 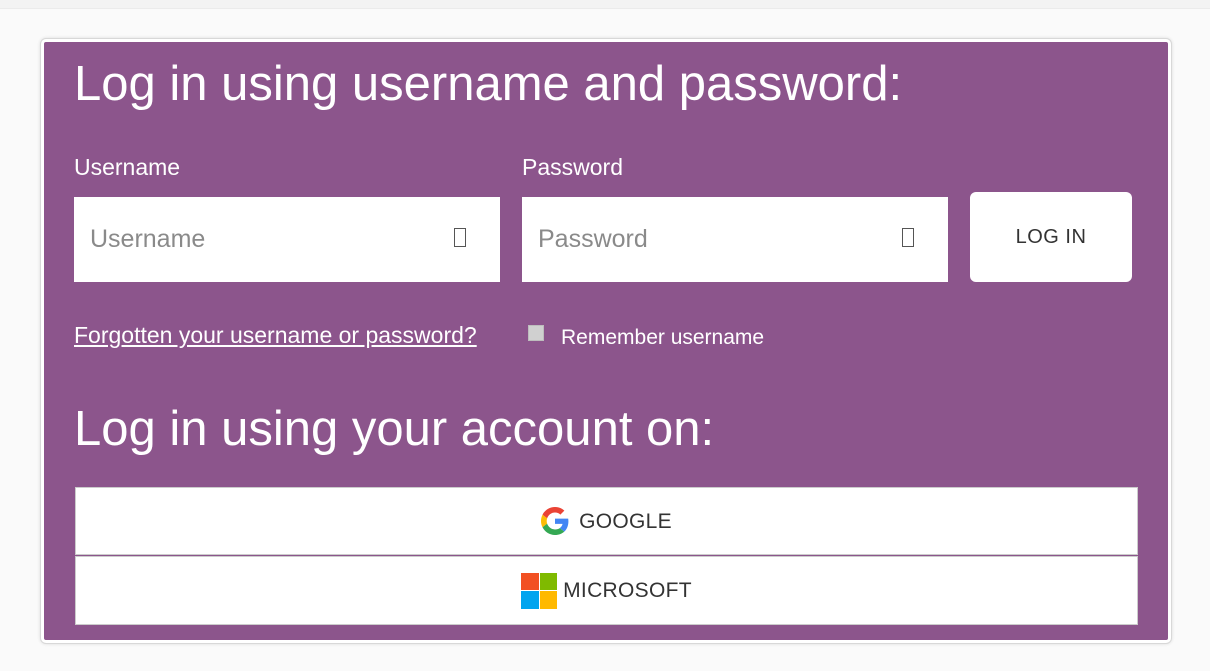 I want to click on username-field-wrapper, so click(x=287, y=239).